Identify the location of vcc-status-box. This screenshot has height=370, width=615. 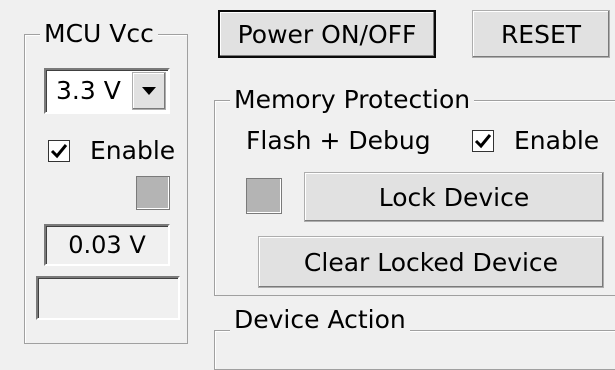
(108, 298).